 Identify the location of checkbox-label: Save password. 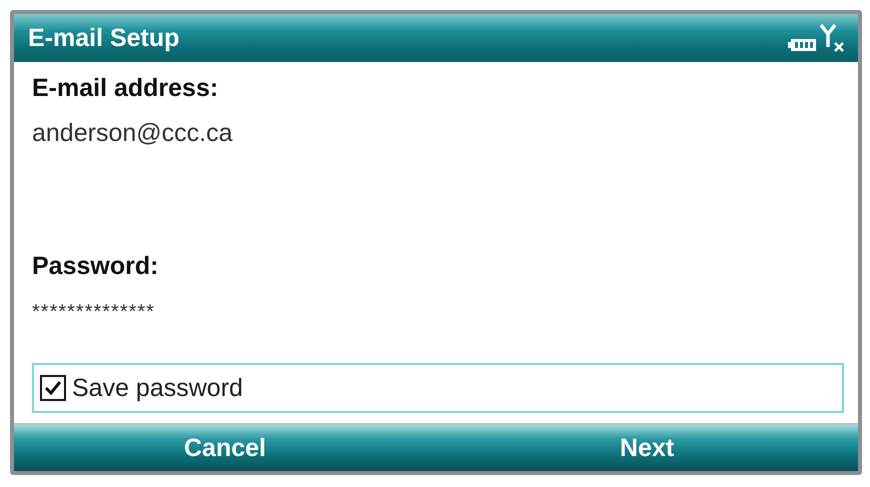
(157, 388).